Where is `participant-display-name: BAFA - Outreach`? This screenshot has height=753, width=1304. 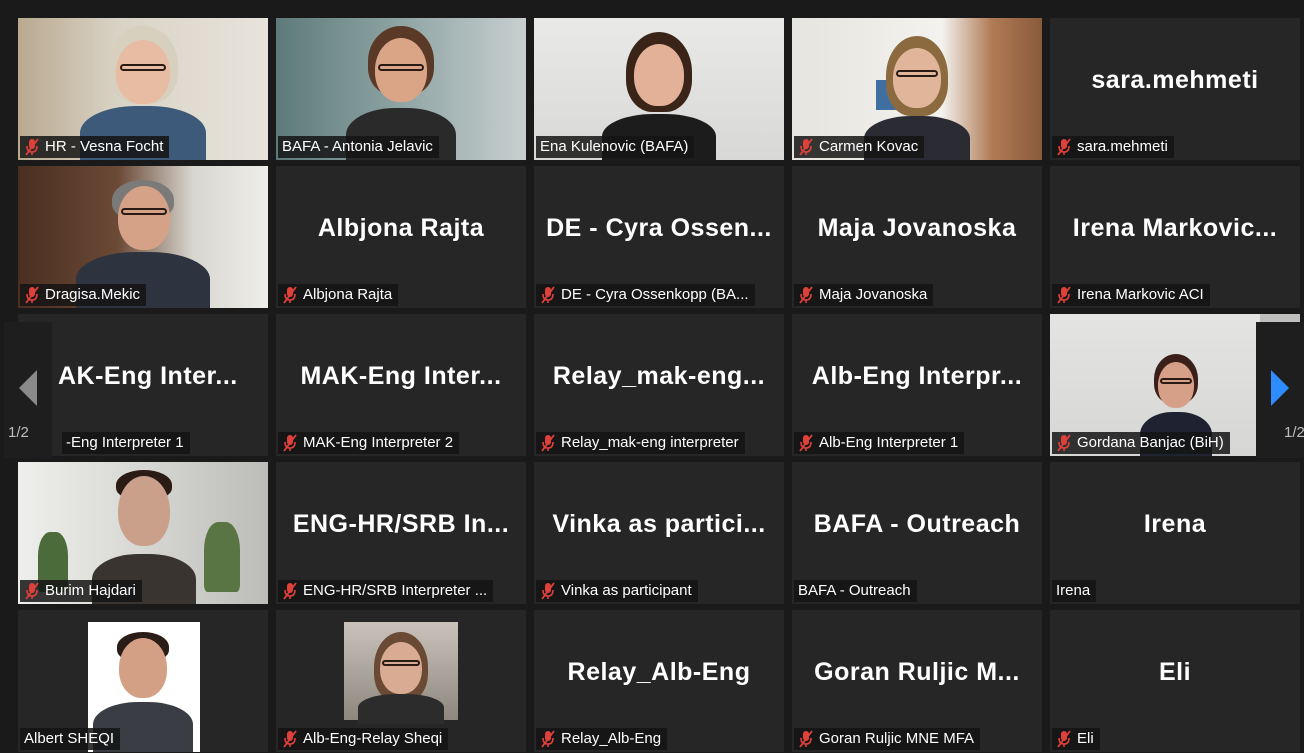 participant-display-name: BAFA - Outreach is located at coordinates (917, 523).